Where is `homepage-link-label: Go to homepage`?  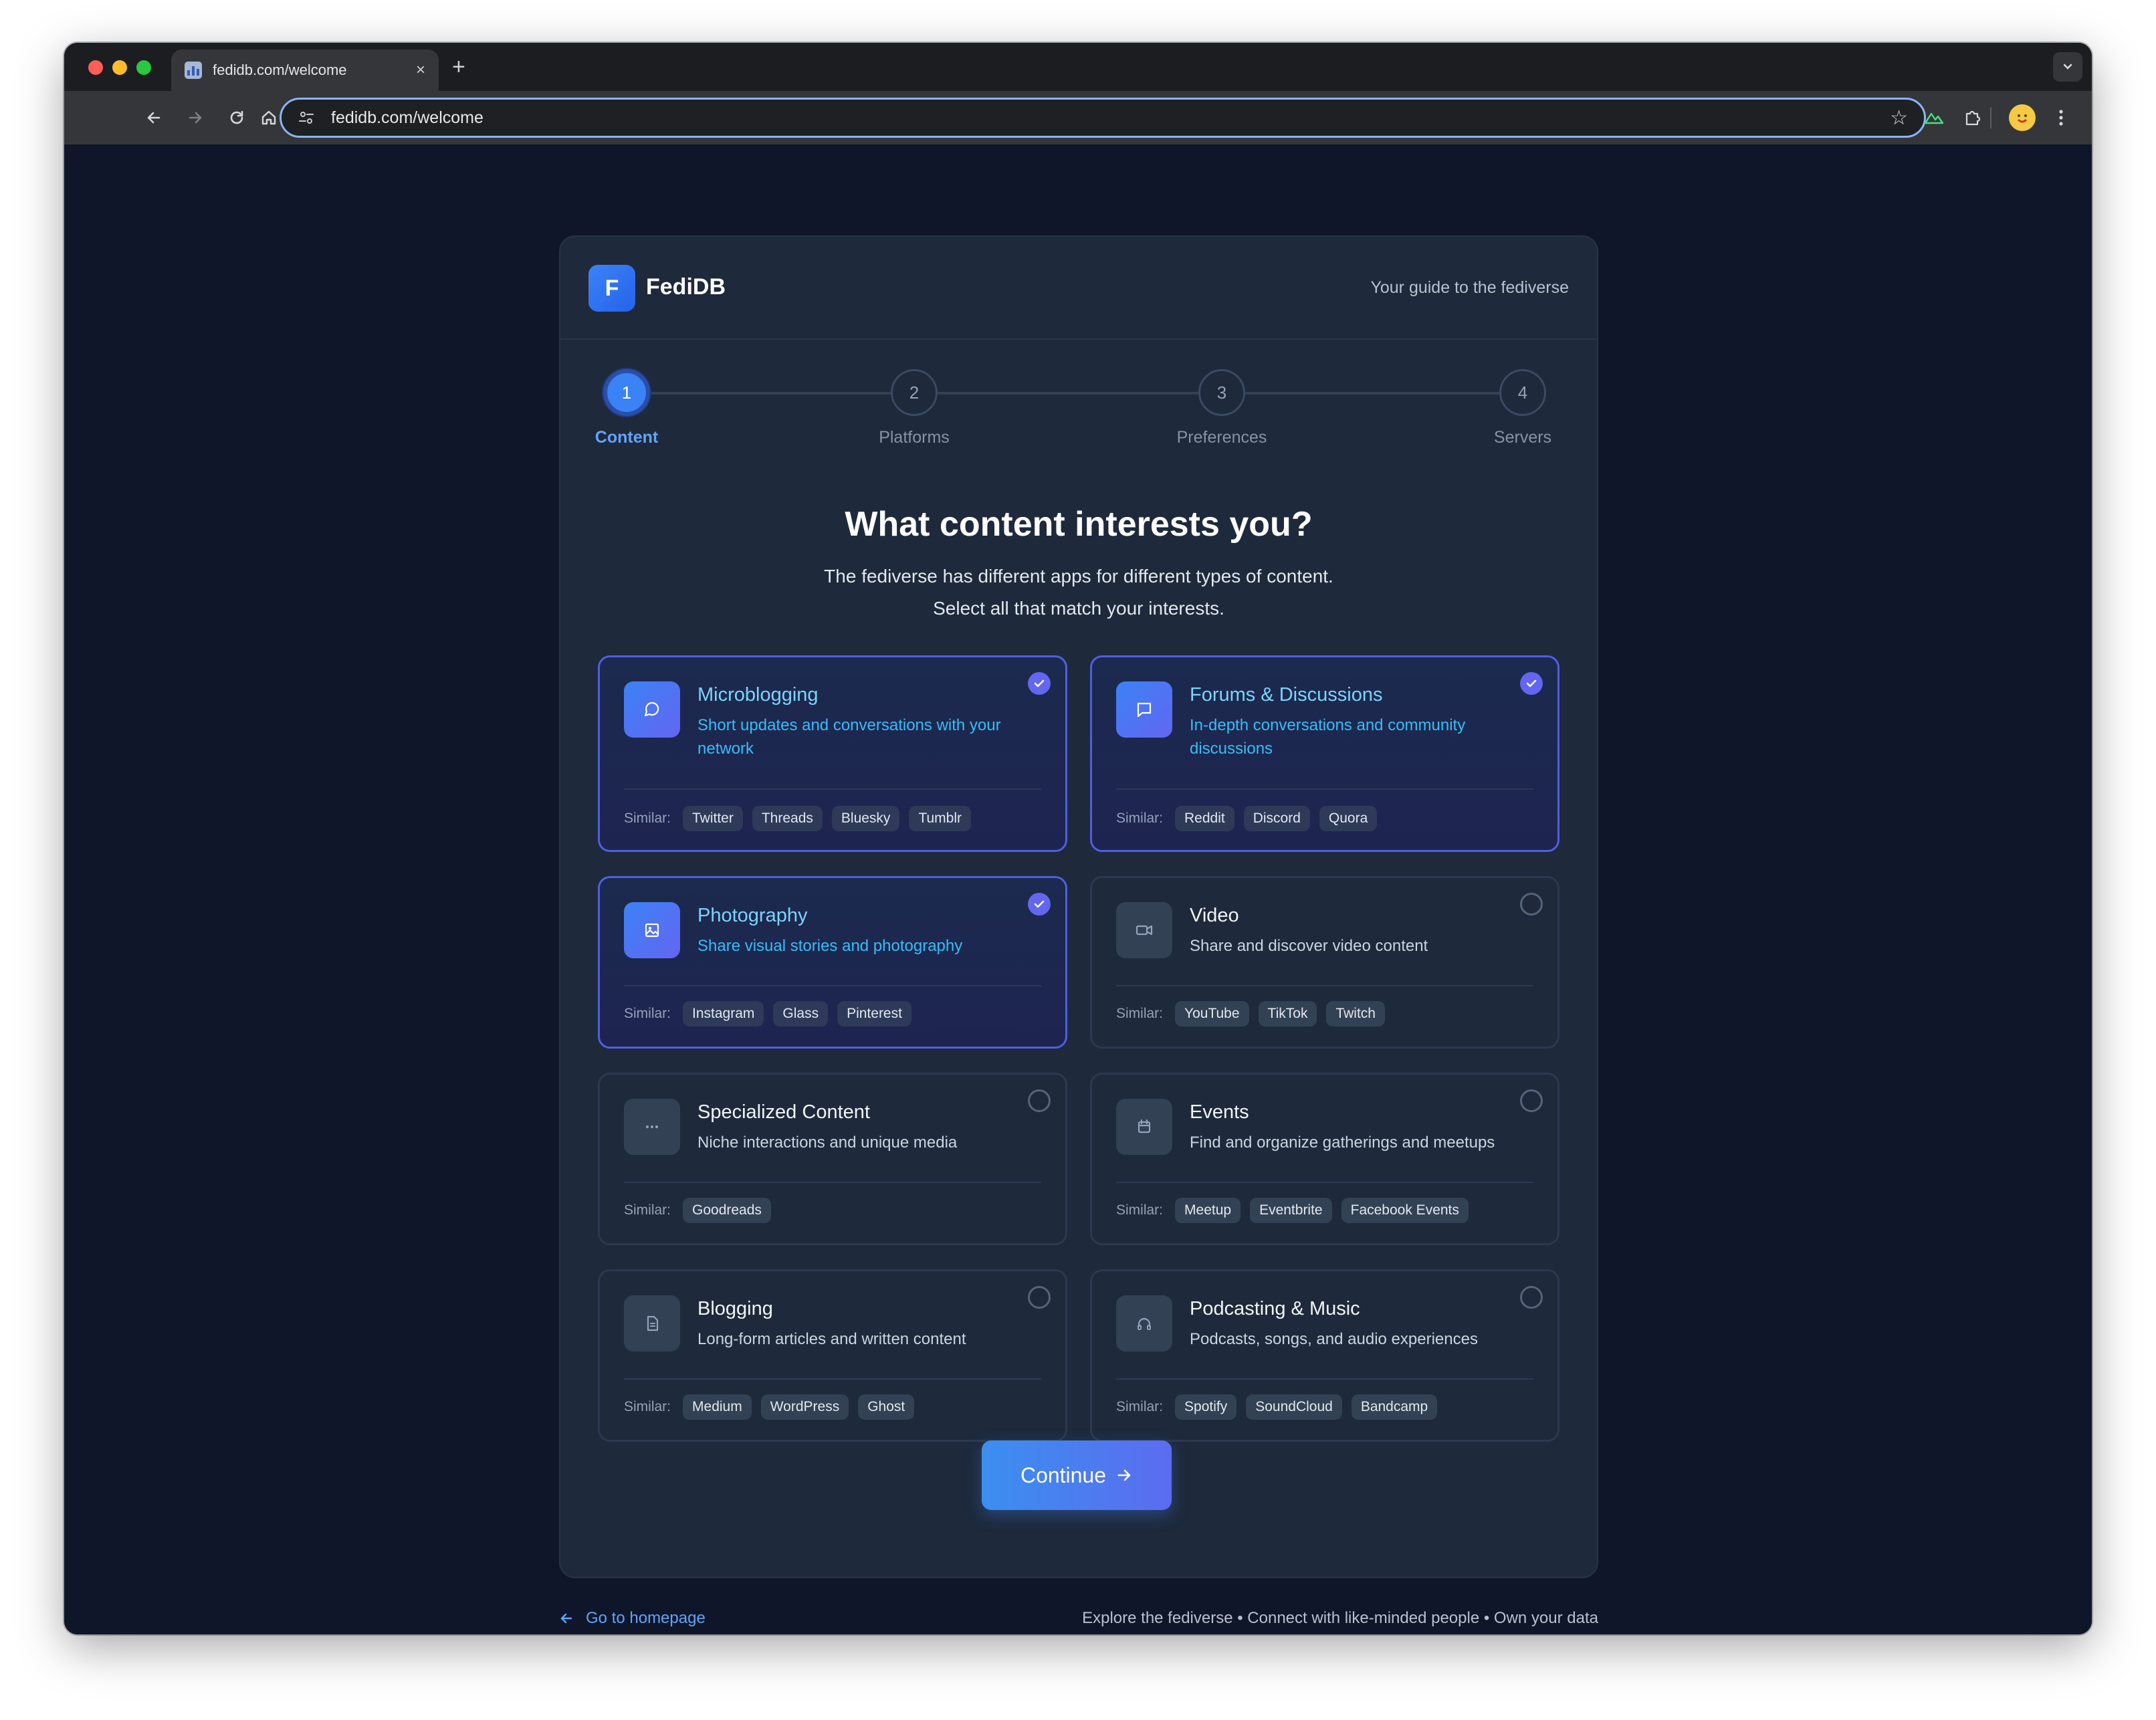 homepage-link-label: Go to homepage is located at coordinates (646, 1618).